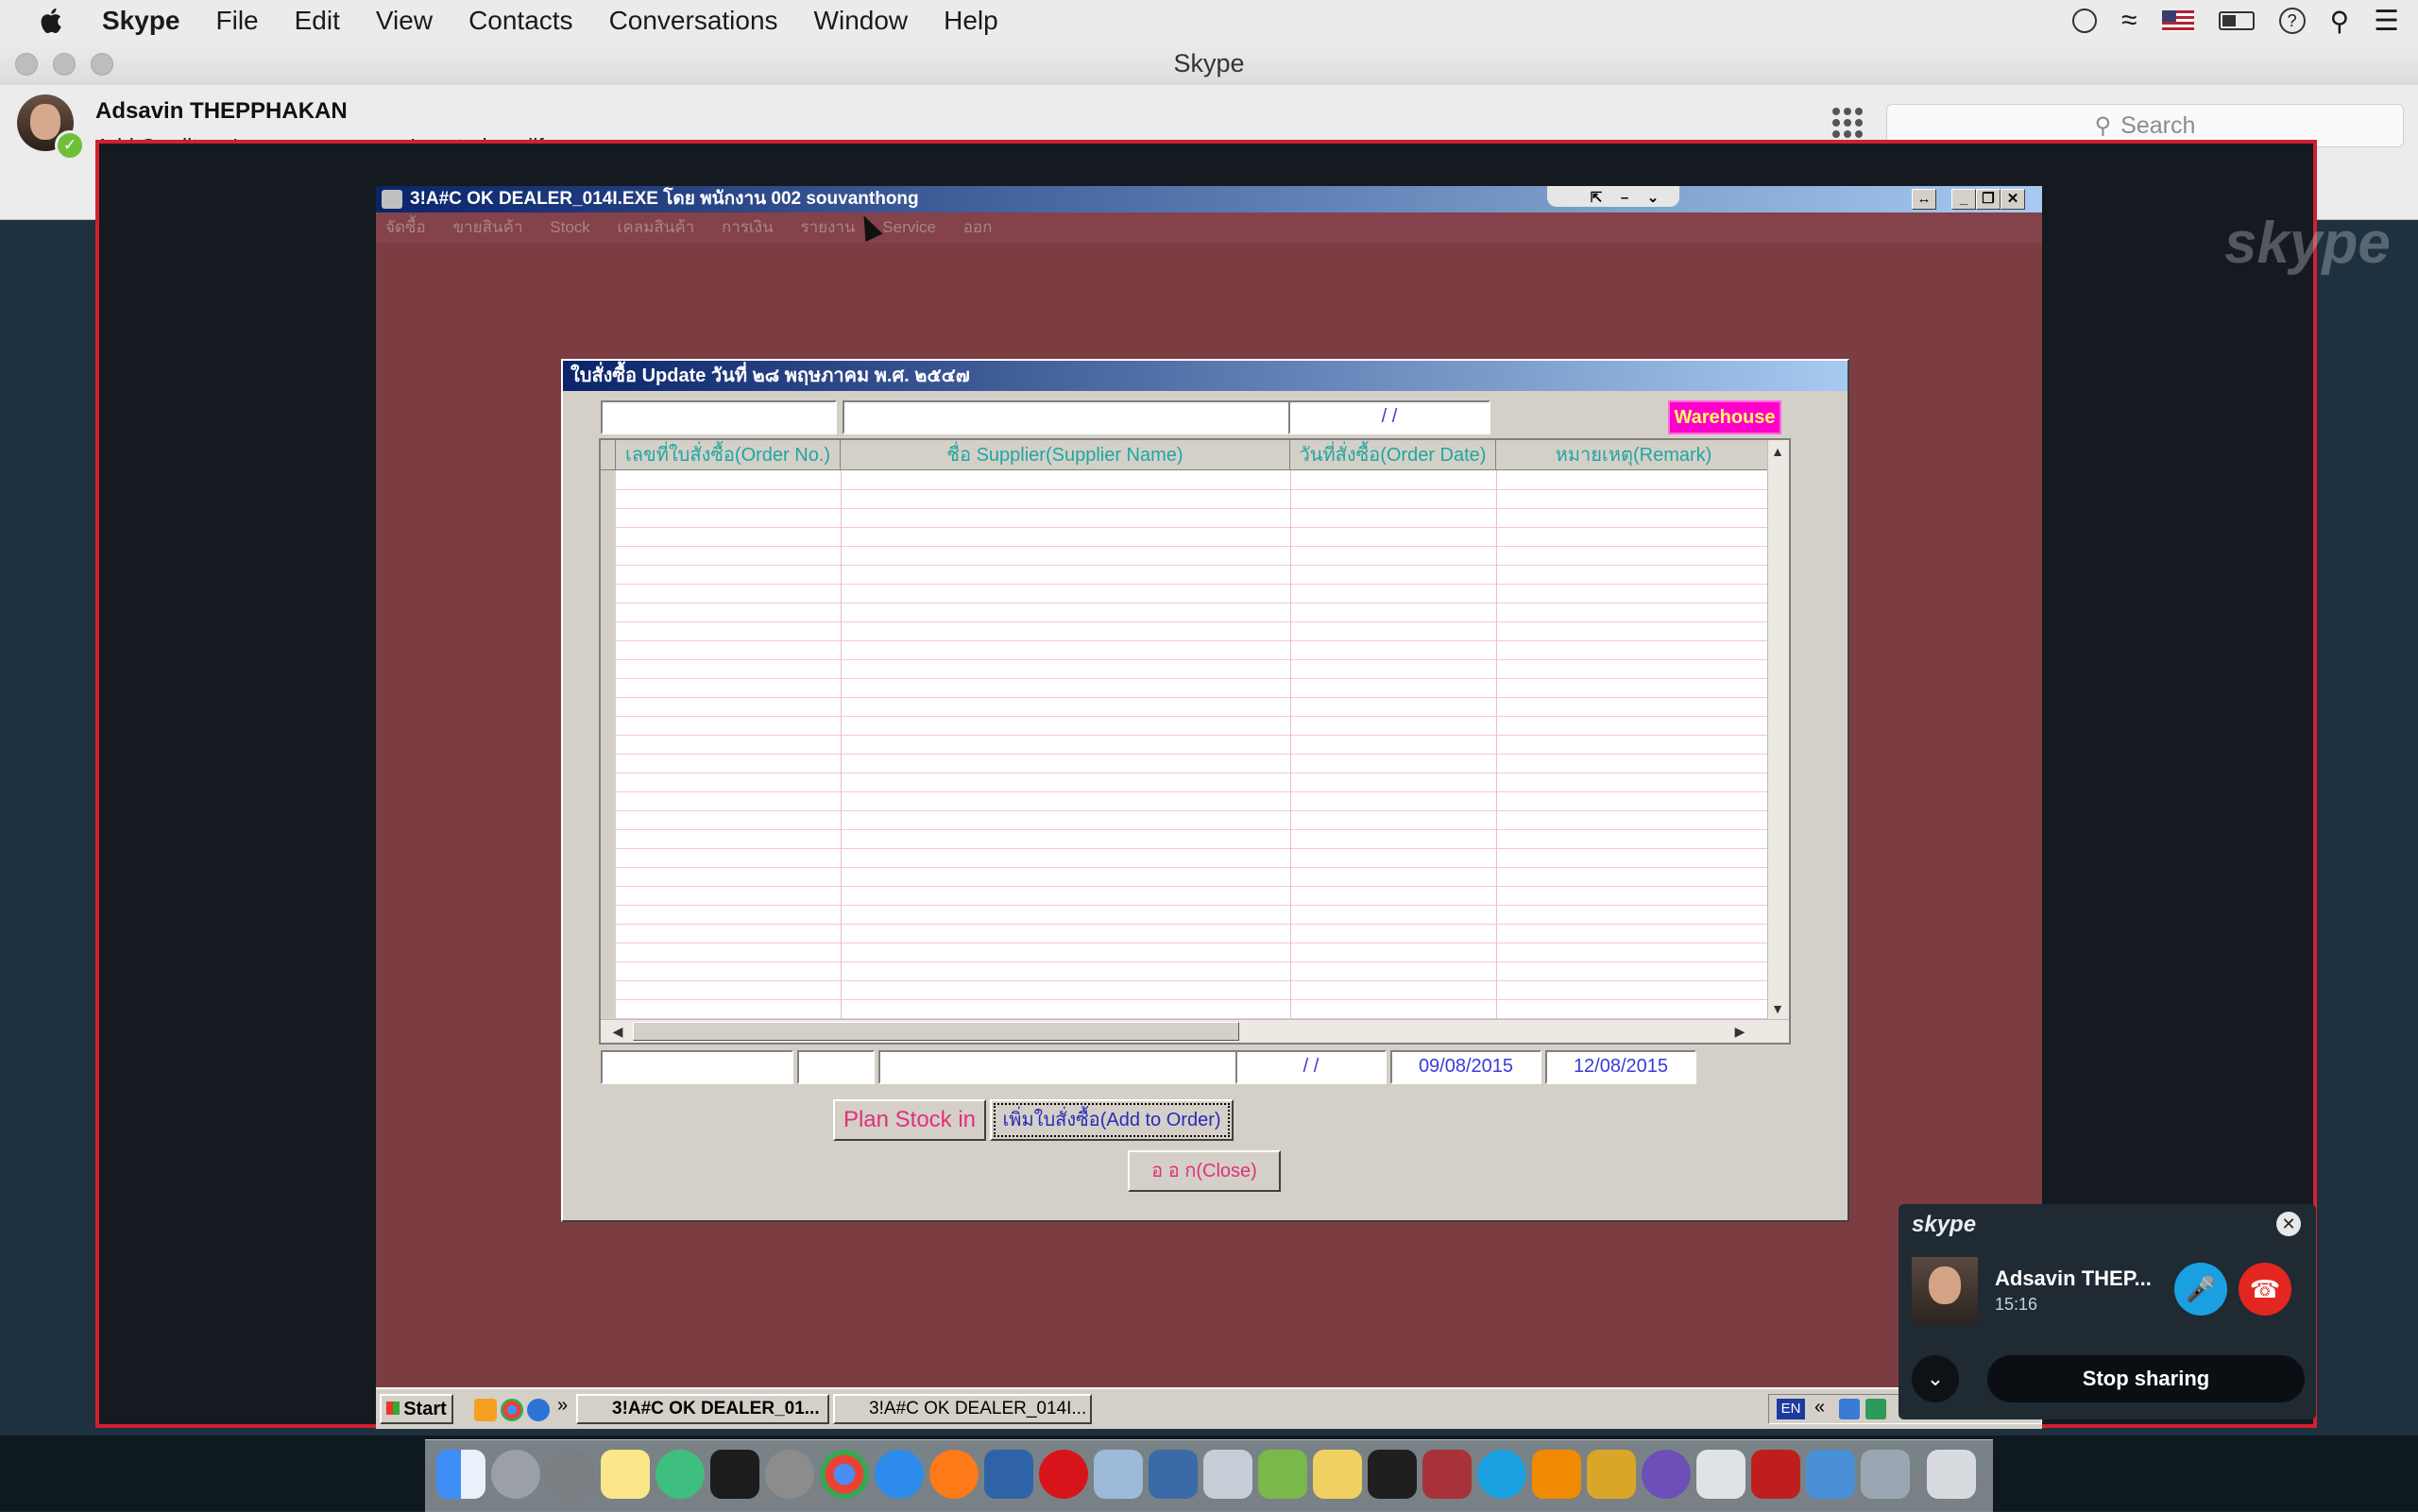 This screenshot has width=2418, height=1512. I want to click on vlc-icon, so click(1556, 1474).